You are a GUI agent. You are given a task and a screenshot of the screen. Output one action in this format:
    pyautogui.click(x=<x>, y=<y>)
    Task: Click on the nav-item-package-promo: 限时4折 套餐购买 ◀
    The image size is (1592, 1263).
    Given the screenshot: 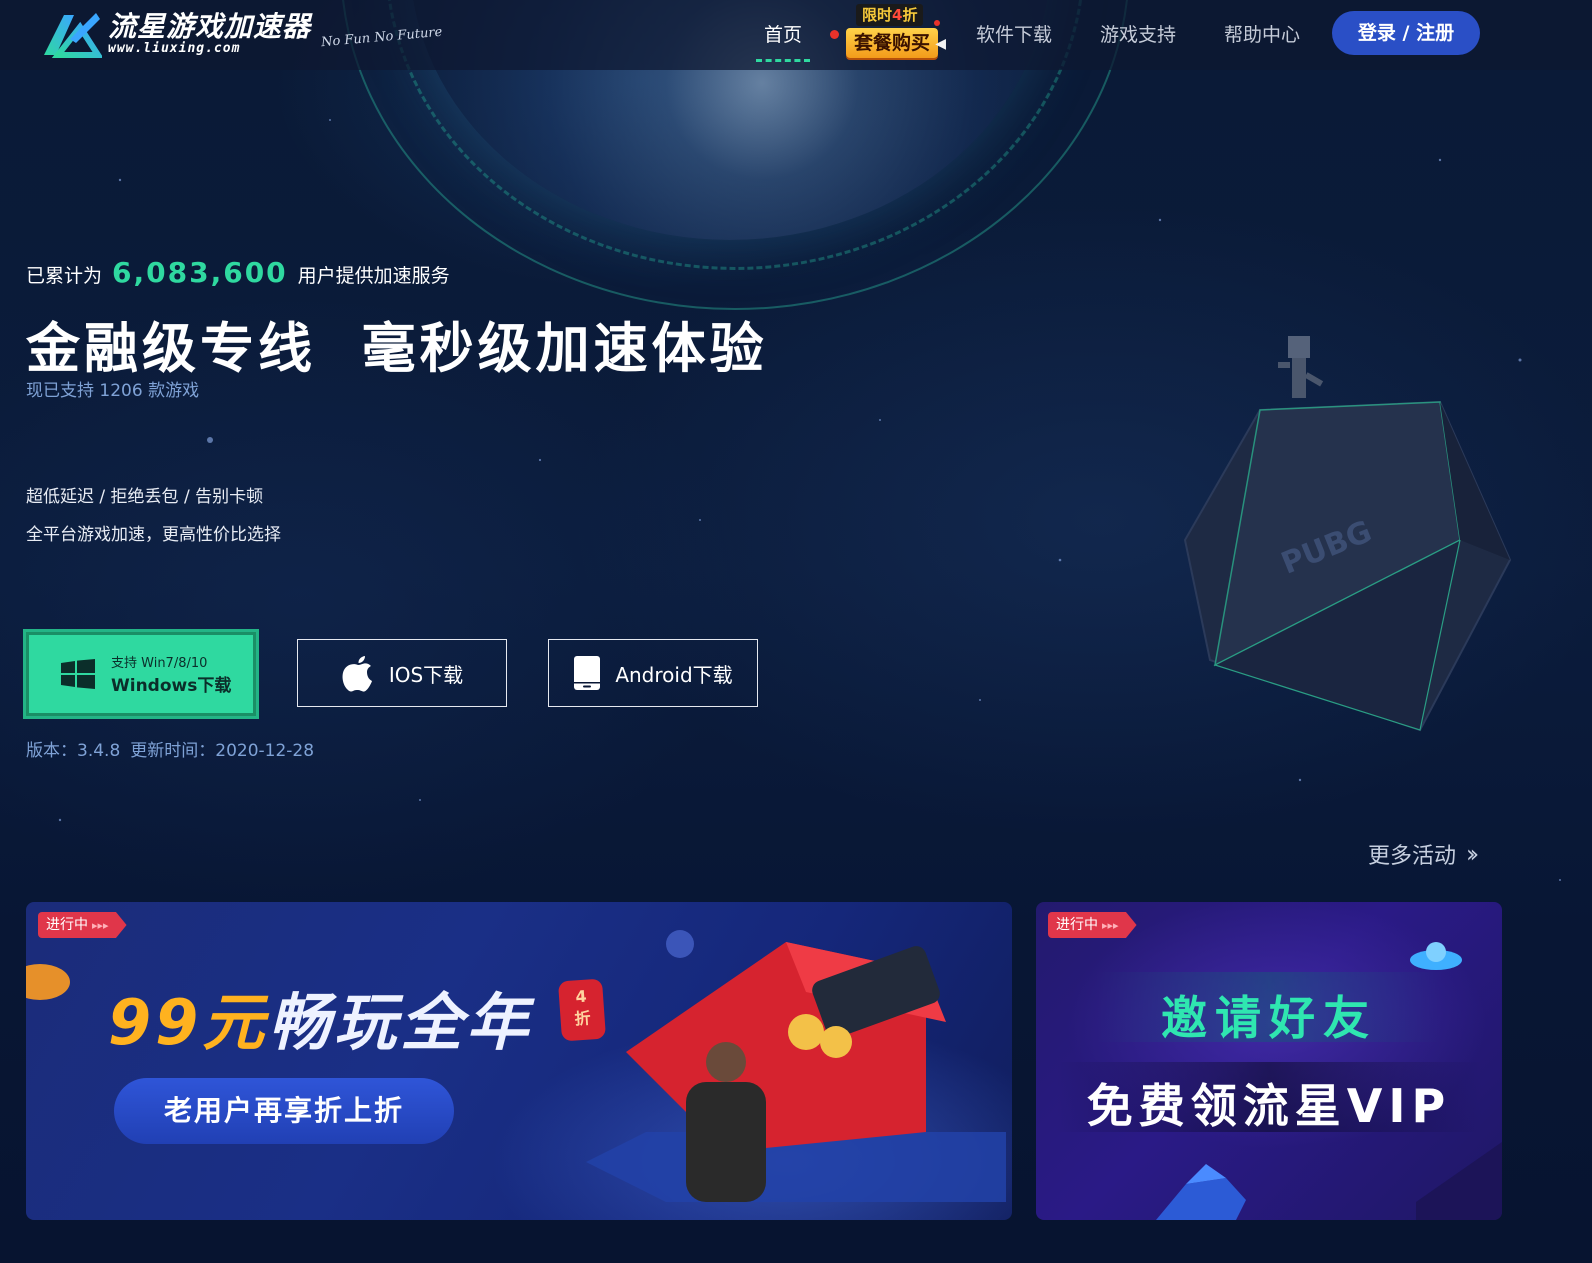 What is the action you would take?
    pyautogui.click(x=889, y=35)
    